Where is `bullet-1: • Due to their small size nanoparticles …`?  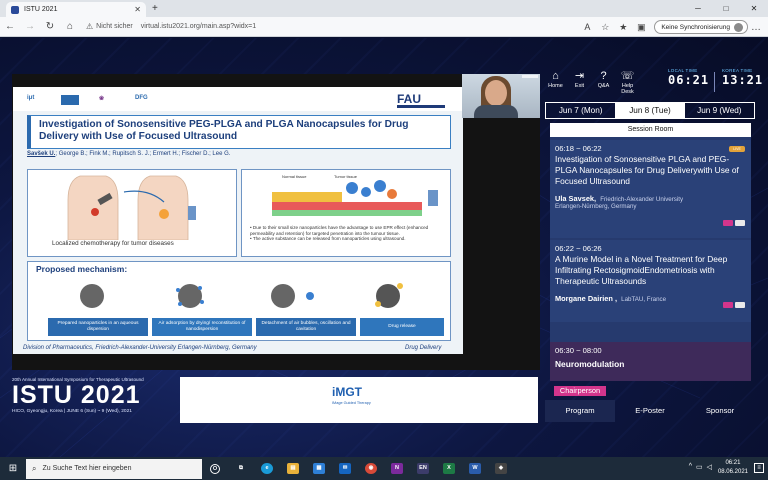 bullet-1: • Due to their small size nanoparticles … is located at coordinates (339, 230).